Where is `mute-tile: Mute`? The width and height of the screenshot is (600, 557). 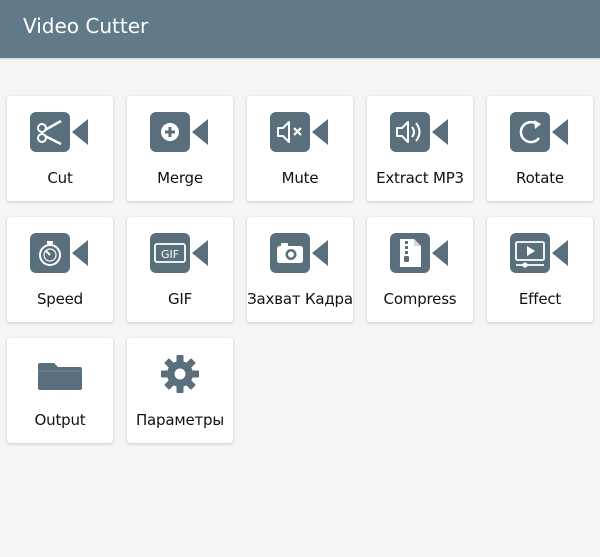 mute-tile: Mute is located at coordinates (300, 148).